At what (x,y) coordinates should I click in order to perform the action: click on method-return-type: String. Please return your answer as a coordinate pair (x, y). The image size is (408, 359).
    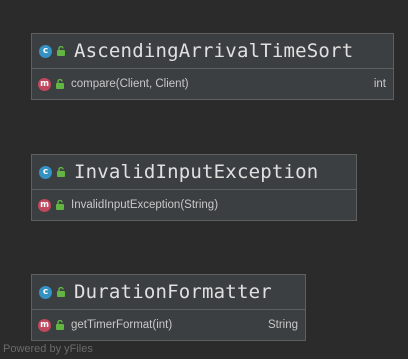
    Looking at the image, I should click on (282, 325).